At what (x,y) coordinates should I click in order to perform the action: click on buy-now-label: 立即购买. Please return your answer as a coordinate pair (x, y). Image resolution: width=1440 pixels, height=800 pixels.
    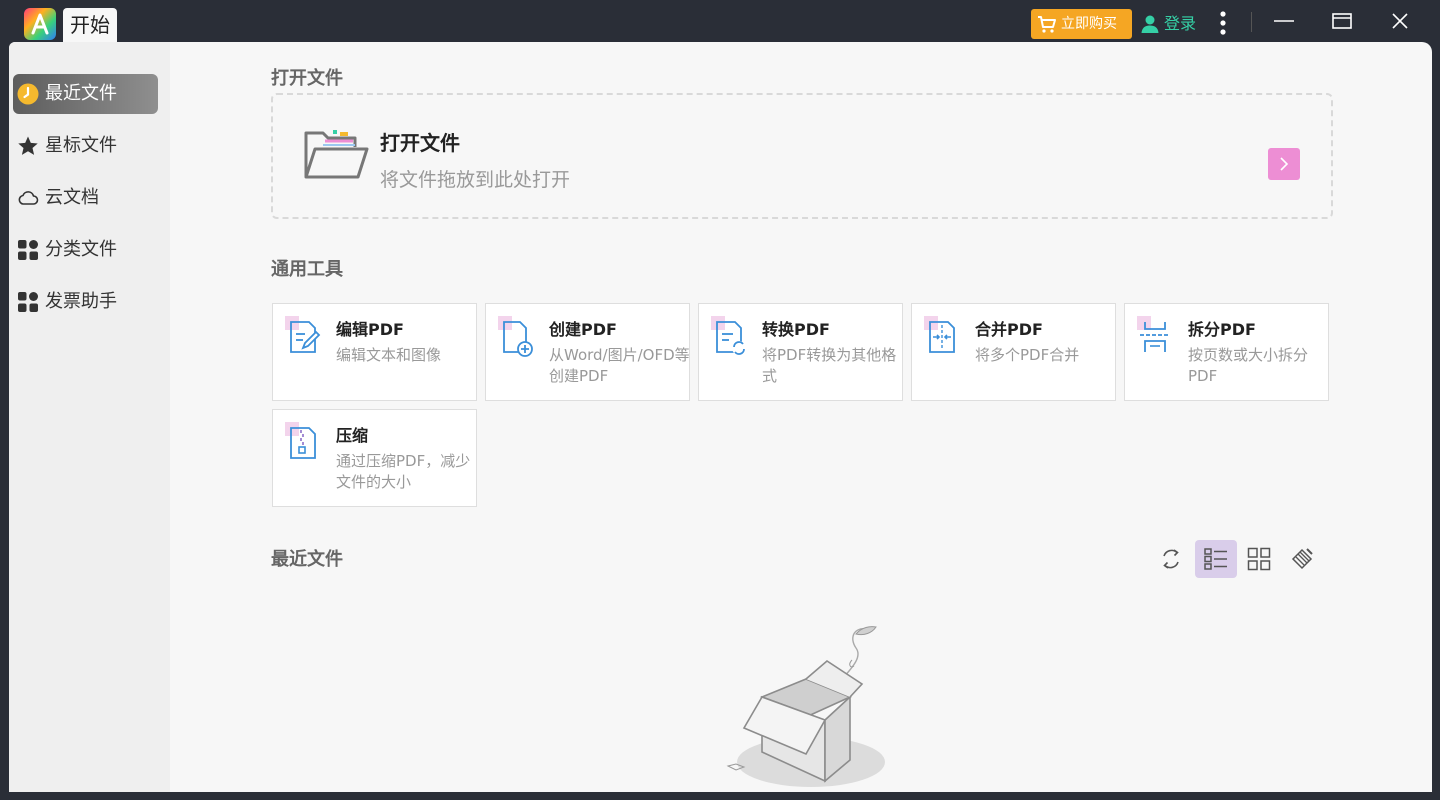
    Looking at the image, I should click on (1089, 24).